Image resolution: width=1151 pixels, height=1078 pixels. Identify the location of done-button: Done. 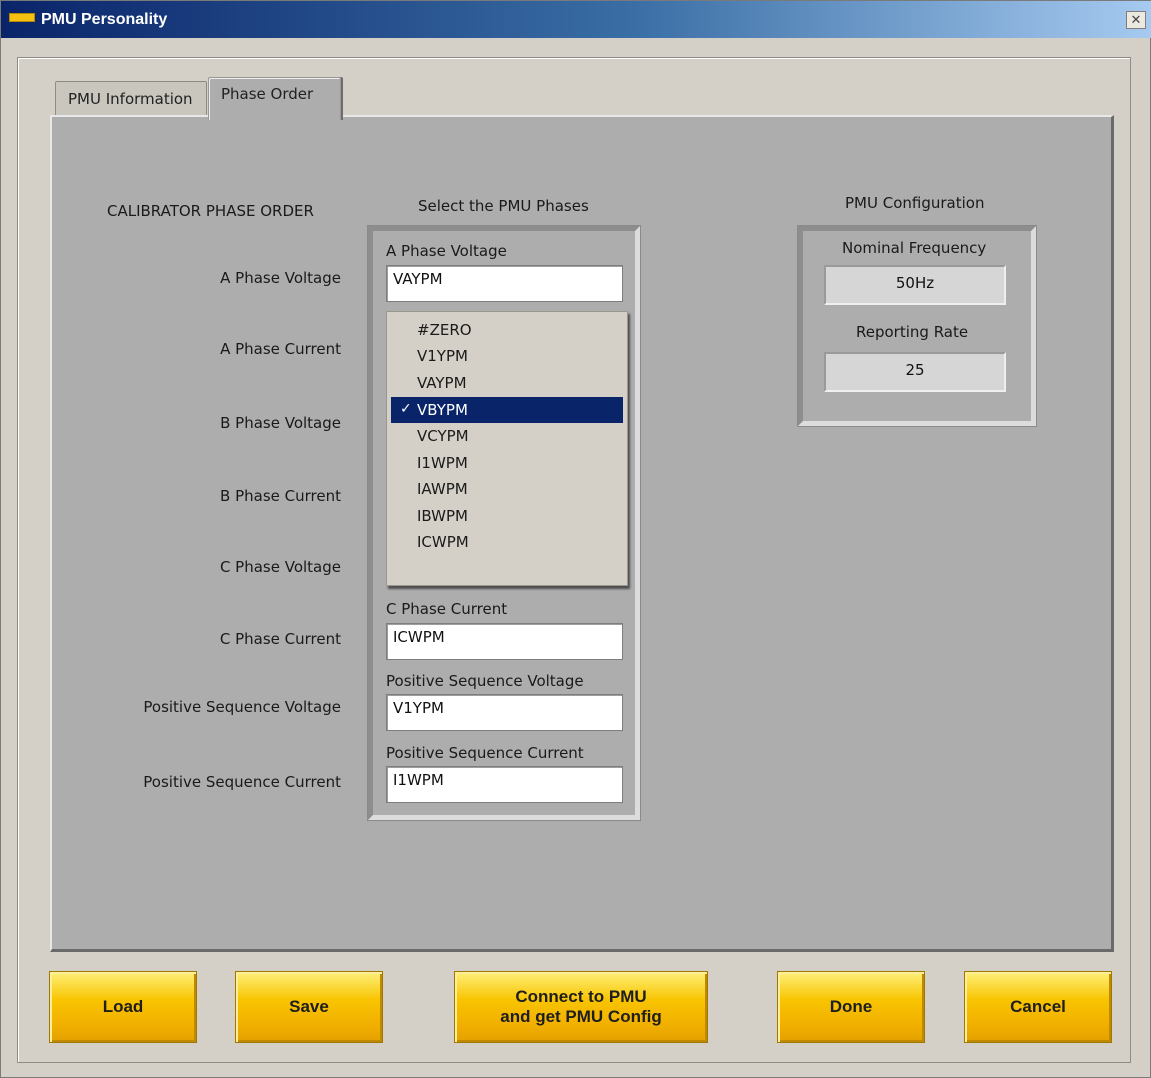
(851, 1007).